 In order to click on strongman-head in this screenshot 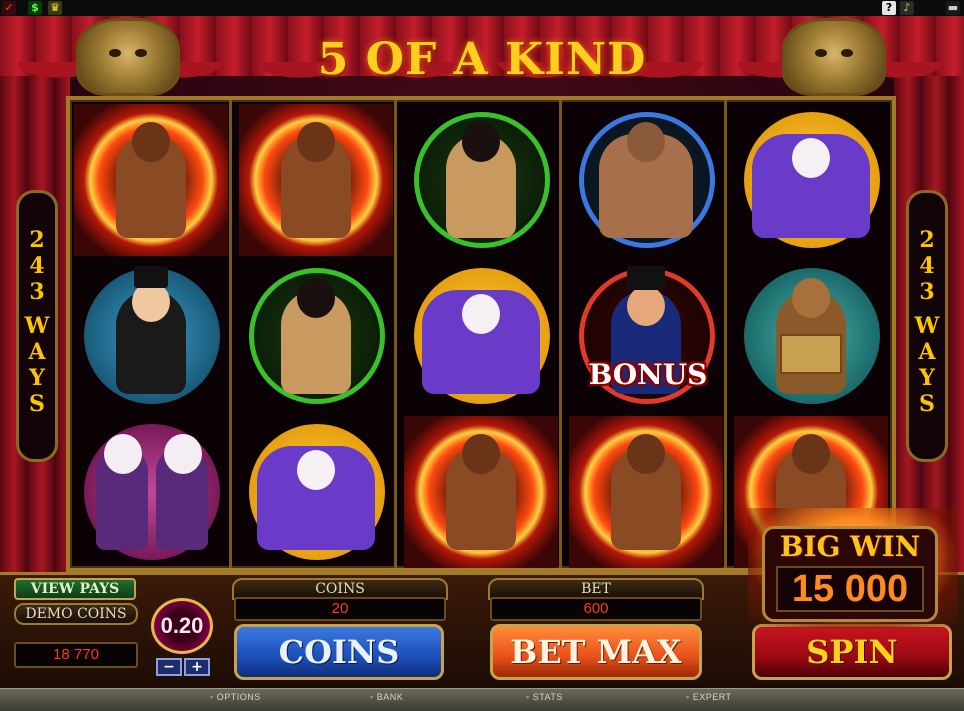, I will do `click(646, 142)`.